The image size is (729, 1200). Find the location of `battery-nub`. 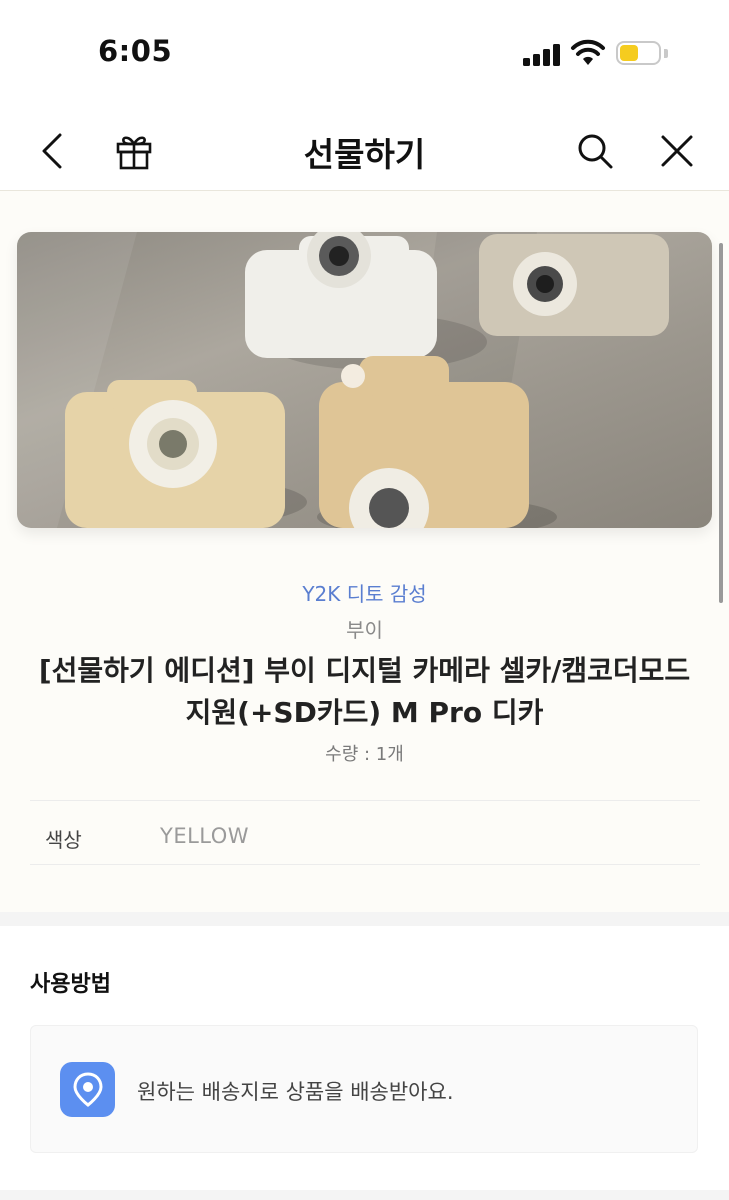

battery-nub is located at coordinates (666, 53).